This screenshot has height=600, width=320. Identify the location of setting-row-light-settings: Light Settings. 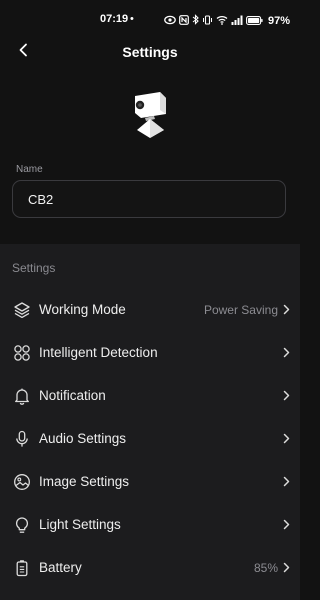
(150, 524).